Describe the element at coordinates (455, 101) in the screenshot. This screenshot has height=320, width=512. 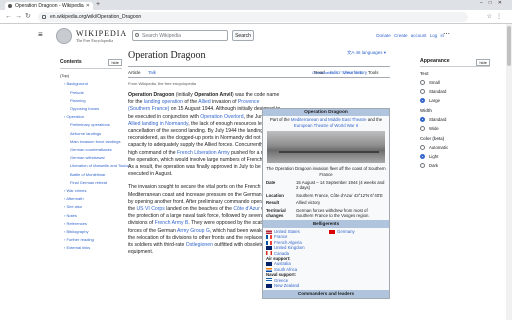
I see `text-size-option: Large` at that location.